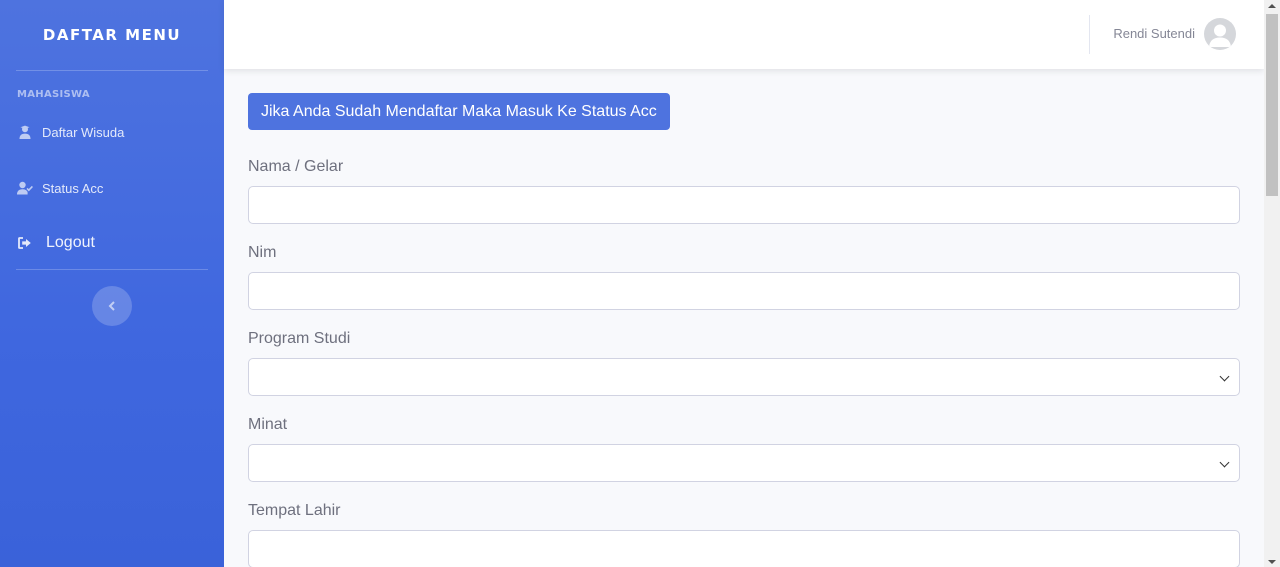 The height and width of the screenshot is (567, 1280). Describe the element at coordinates (70, 242) in the screenshot. I see `sidebar-item-label: Logout` at that location.